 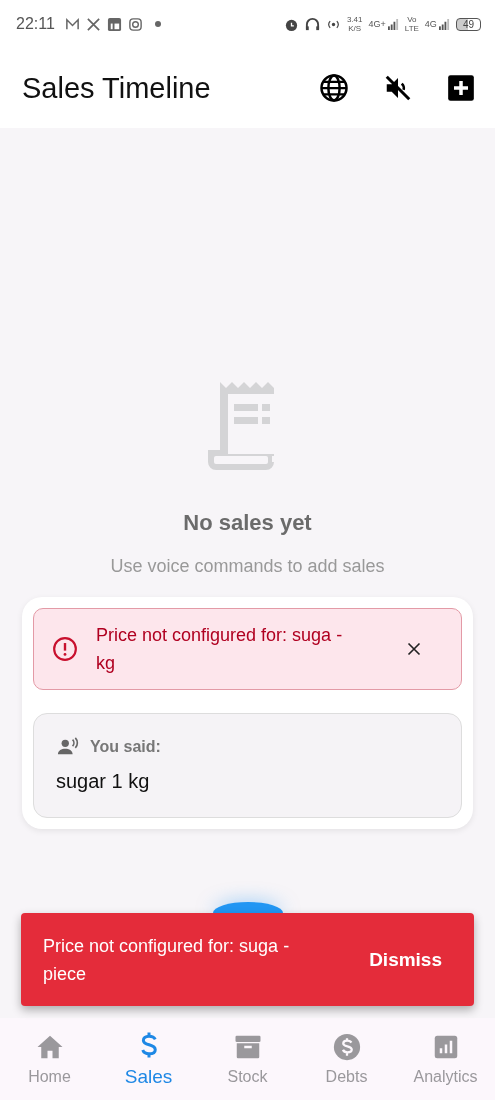 I want to click on volte-bottom: LTE, so click(x=411, y=28).